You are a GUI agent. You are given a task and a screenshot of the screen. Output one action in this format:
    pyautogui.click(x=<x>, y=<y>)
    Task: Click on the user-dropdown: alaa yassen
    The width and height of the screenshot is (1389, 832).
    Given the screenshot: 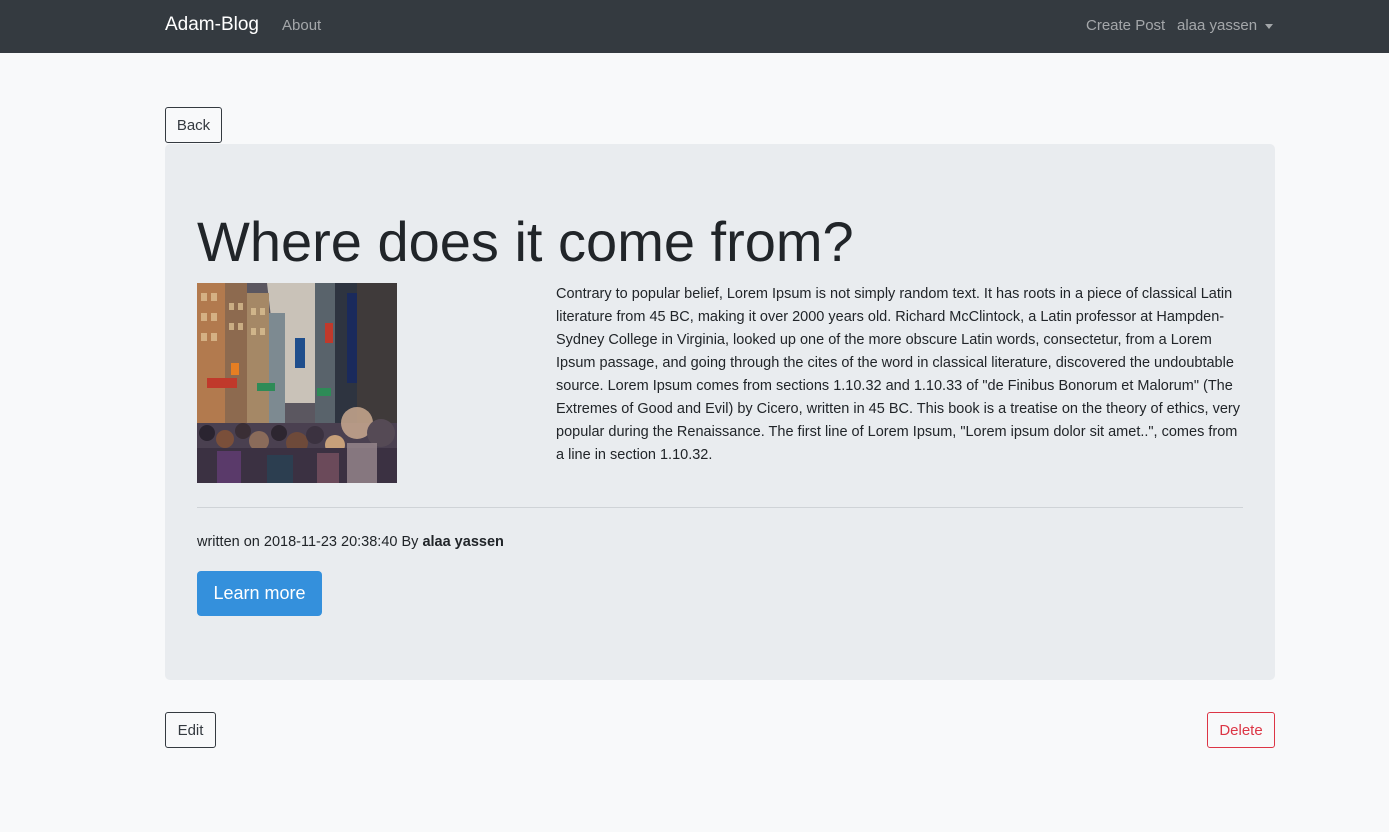 What is the action you would take?
    pyautogui.click(x=1225, y=25)
    